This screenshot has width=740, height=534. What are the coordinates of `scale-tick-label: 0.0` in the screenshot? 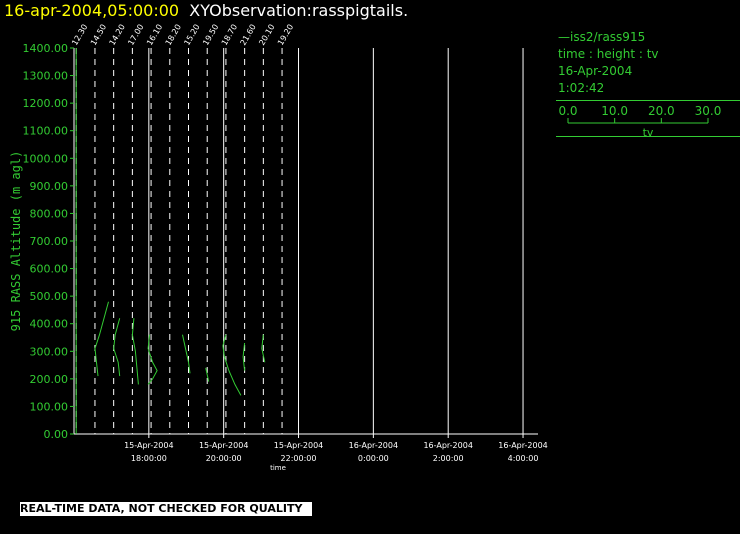 It's located at (567, 111).